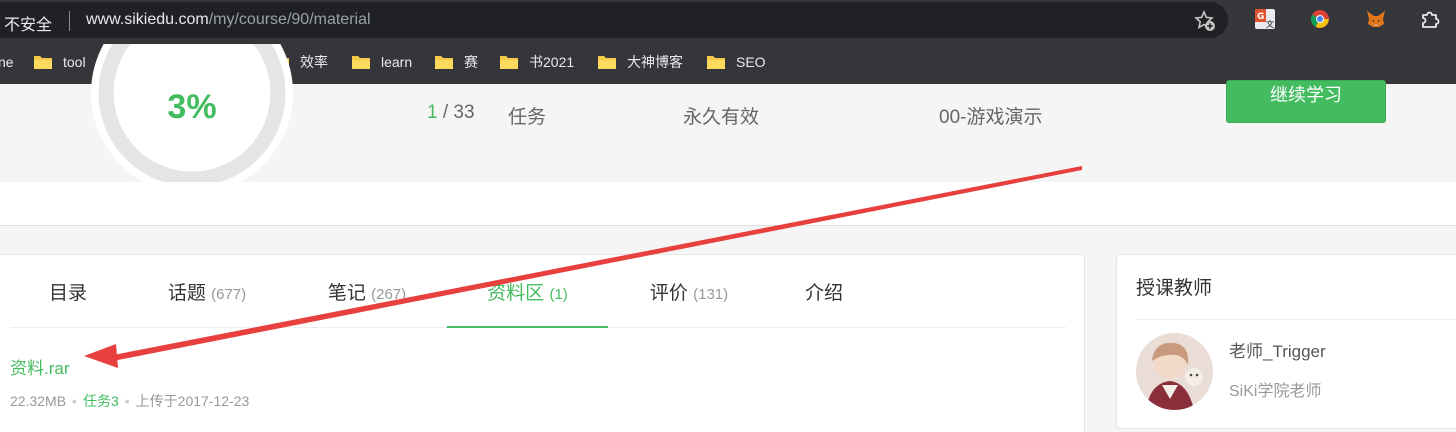  I want to click on bookmark-folder-competition: 赛, so click(456, 62).